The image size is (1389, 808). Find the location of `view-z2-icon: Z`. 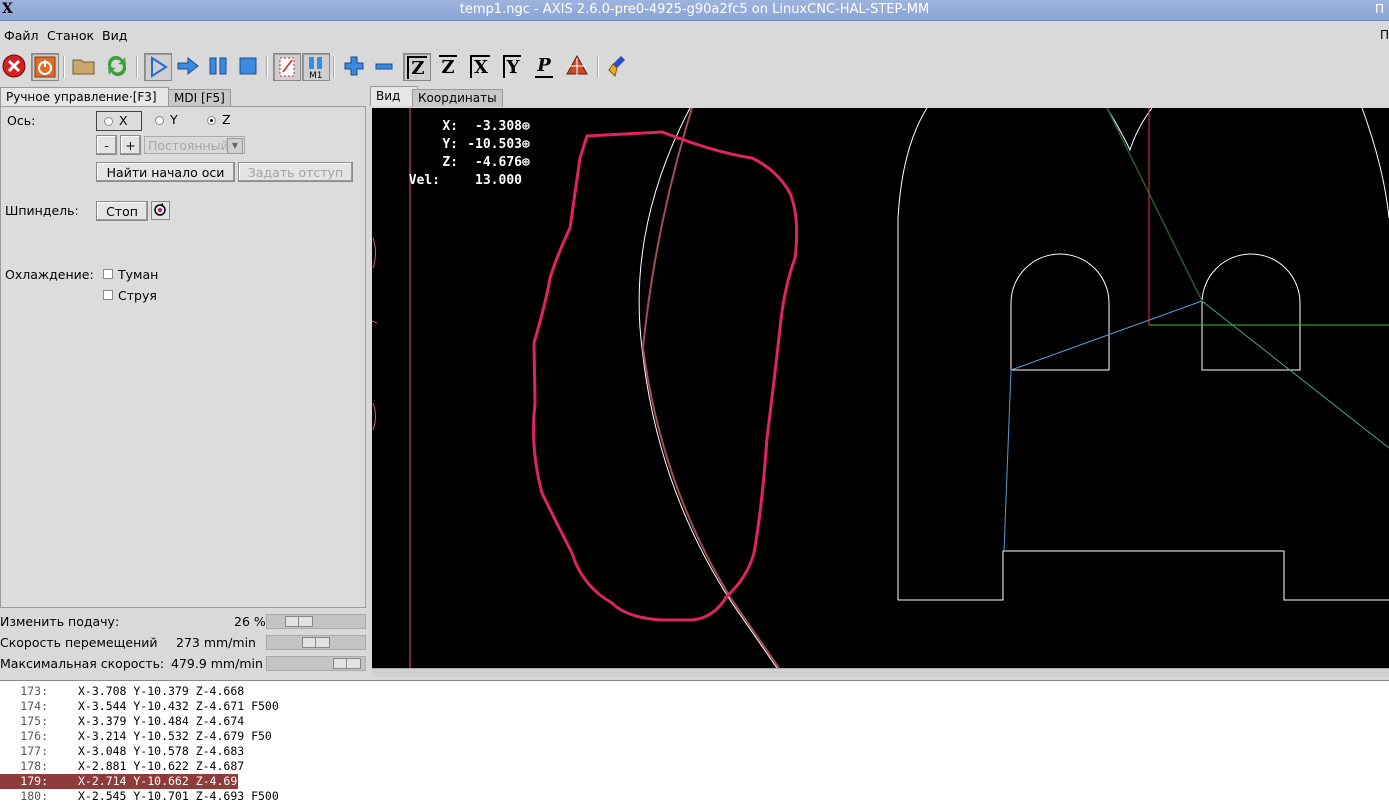

view-z2-icon: Z is located at coordinates (448, 66).